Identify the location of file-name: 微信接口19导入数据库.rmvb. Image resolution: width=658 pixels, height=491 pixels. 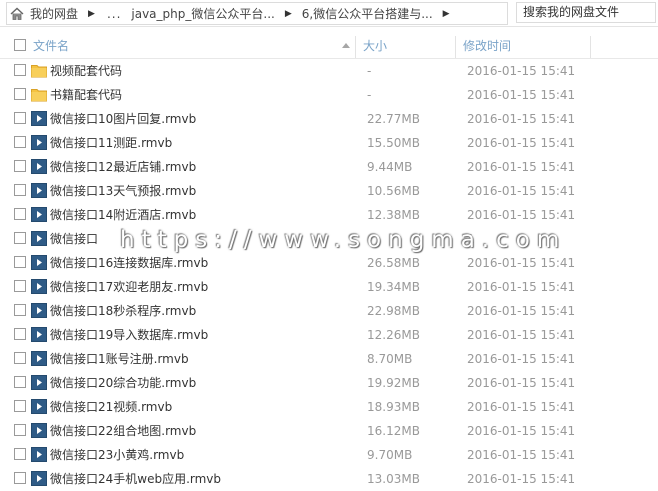
(129, 335).